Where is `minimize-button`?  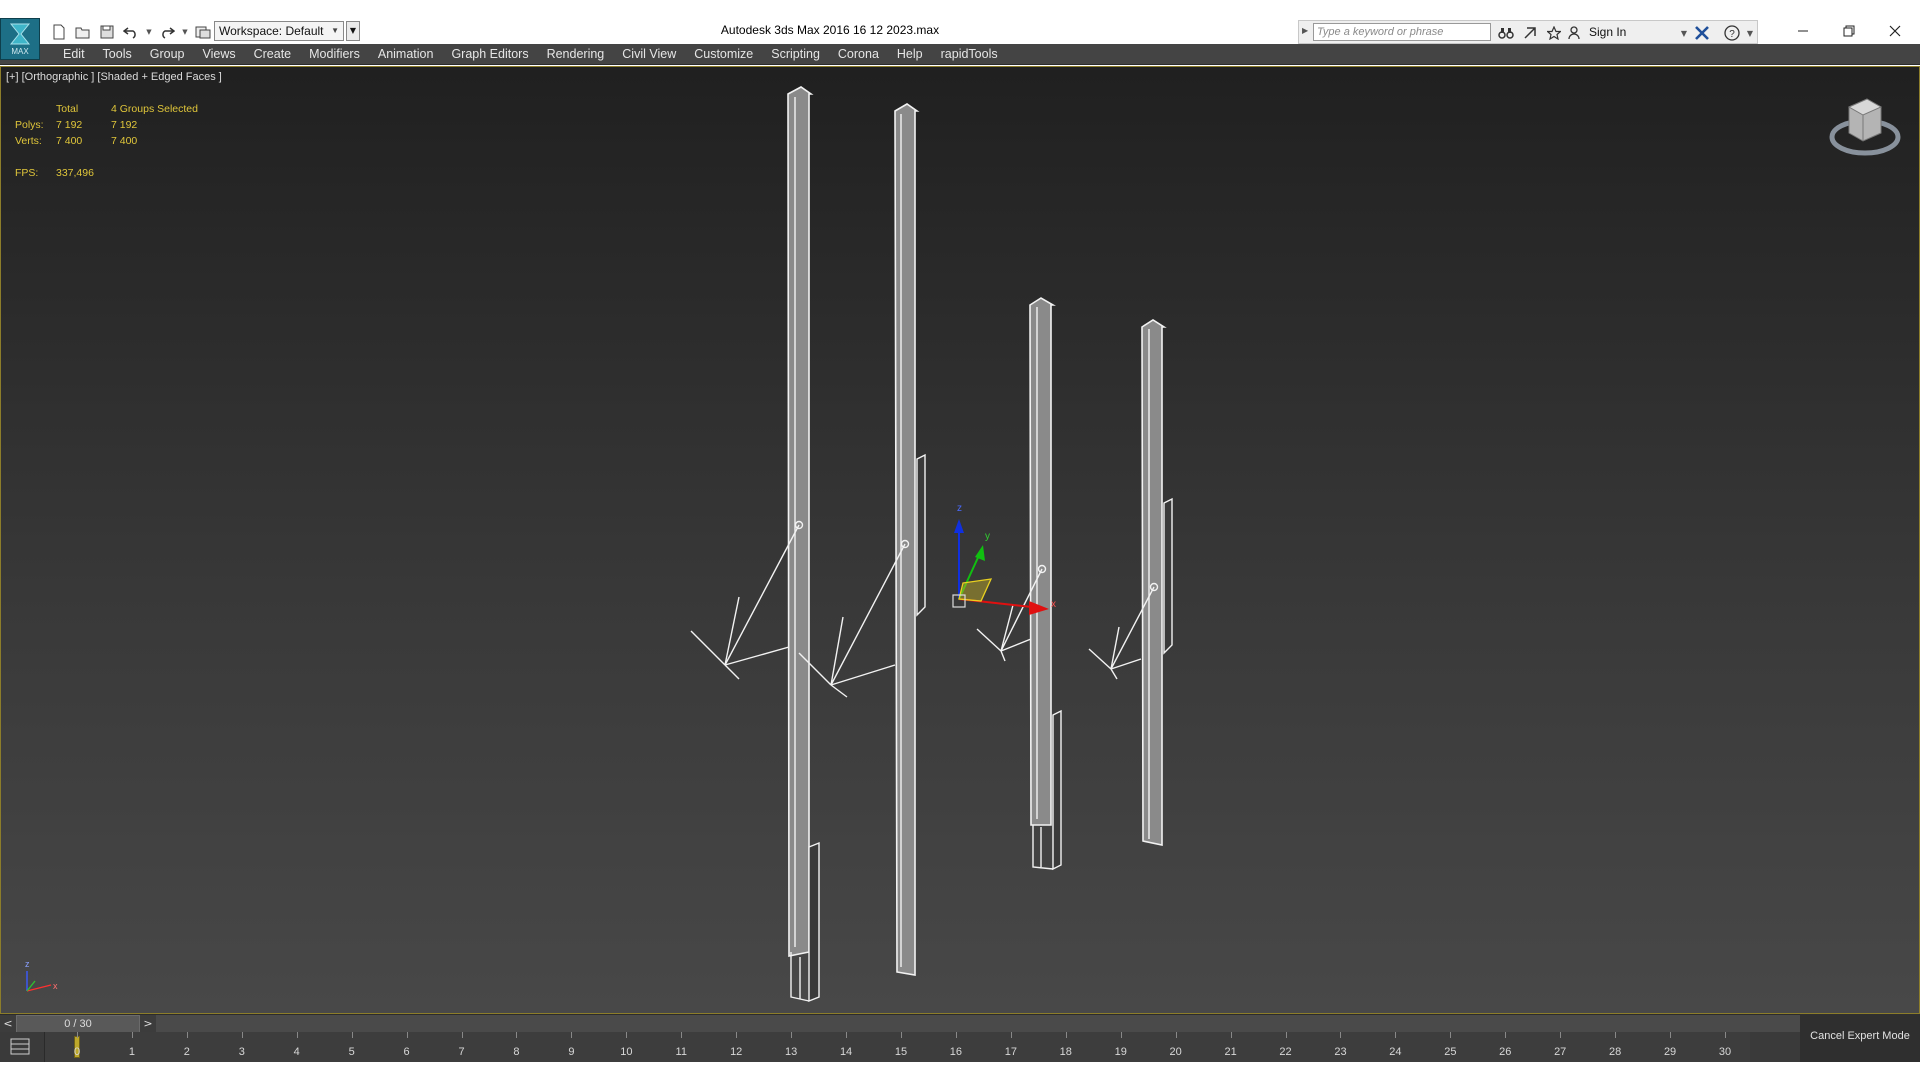
minimize-button is located at coordinates (1803, 31).